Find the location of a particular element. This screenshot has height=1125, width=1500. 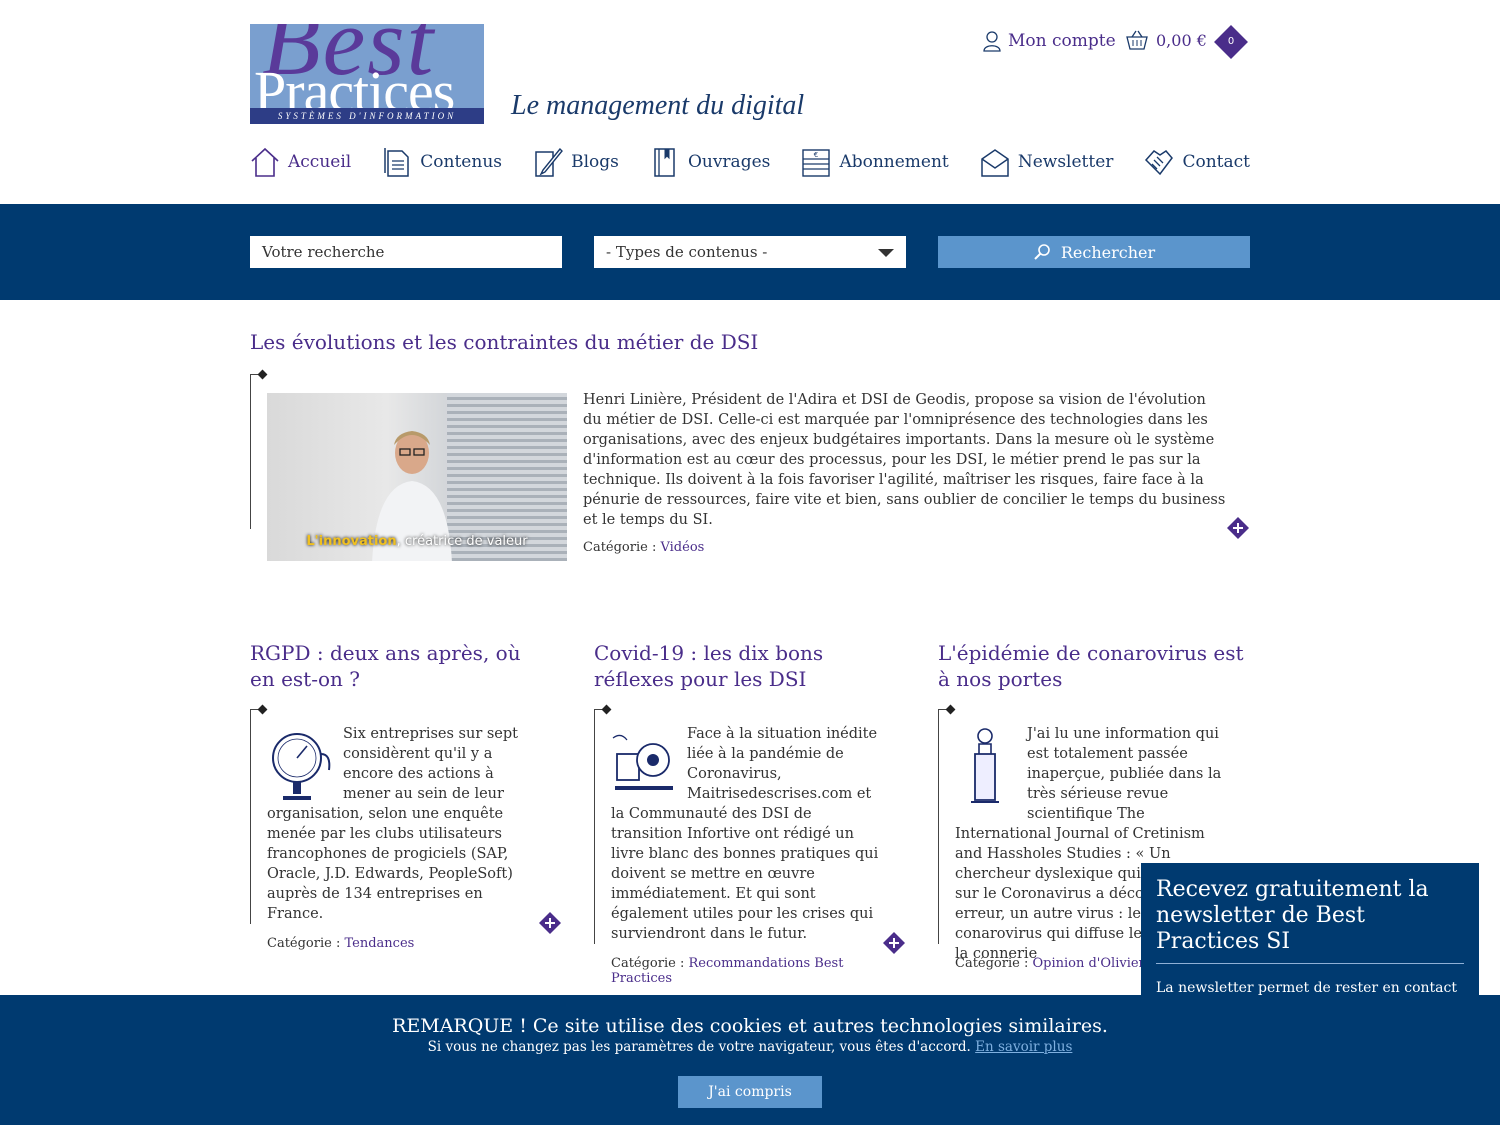

nav-item-contenus: Contenus is located at coordinates (442, 162).